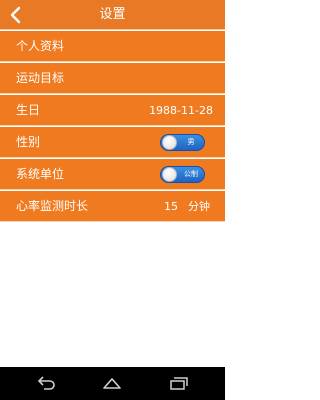  What do you see at coordinates (40, 78) in the screenshot?
I see `goal-label: 运动目标` at bounding box center [40, 78].